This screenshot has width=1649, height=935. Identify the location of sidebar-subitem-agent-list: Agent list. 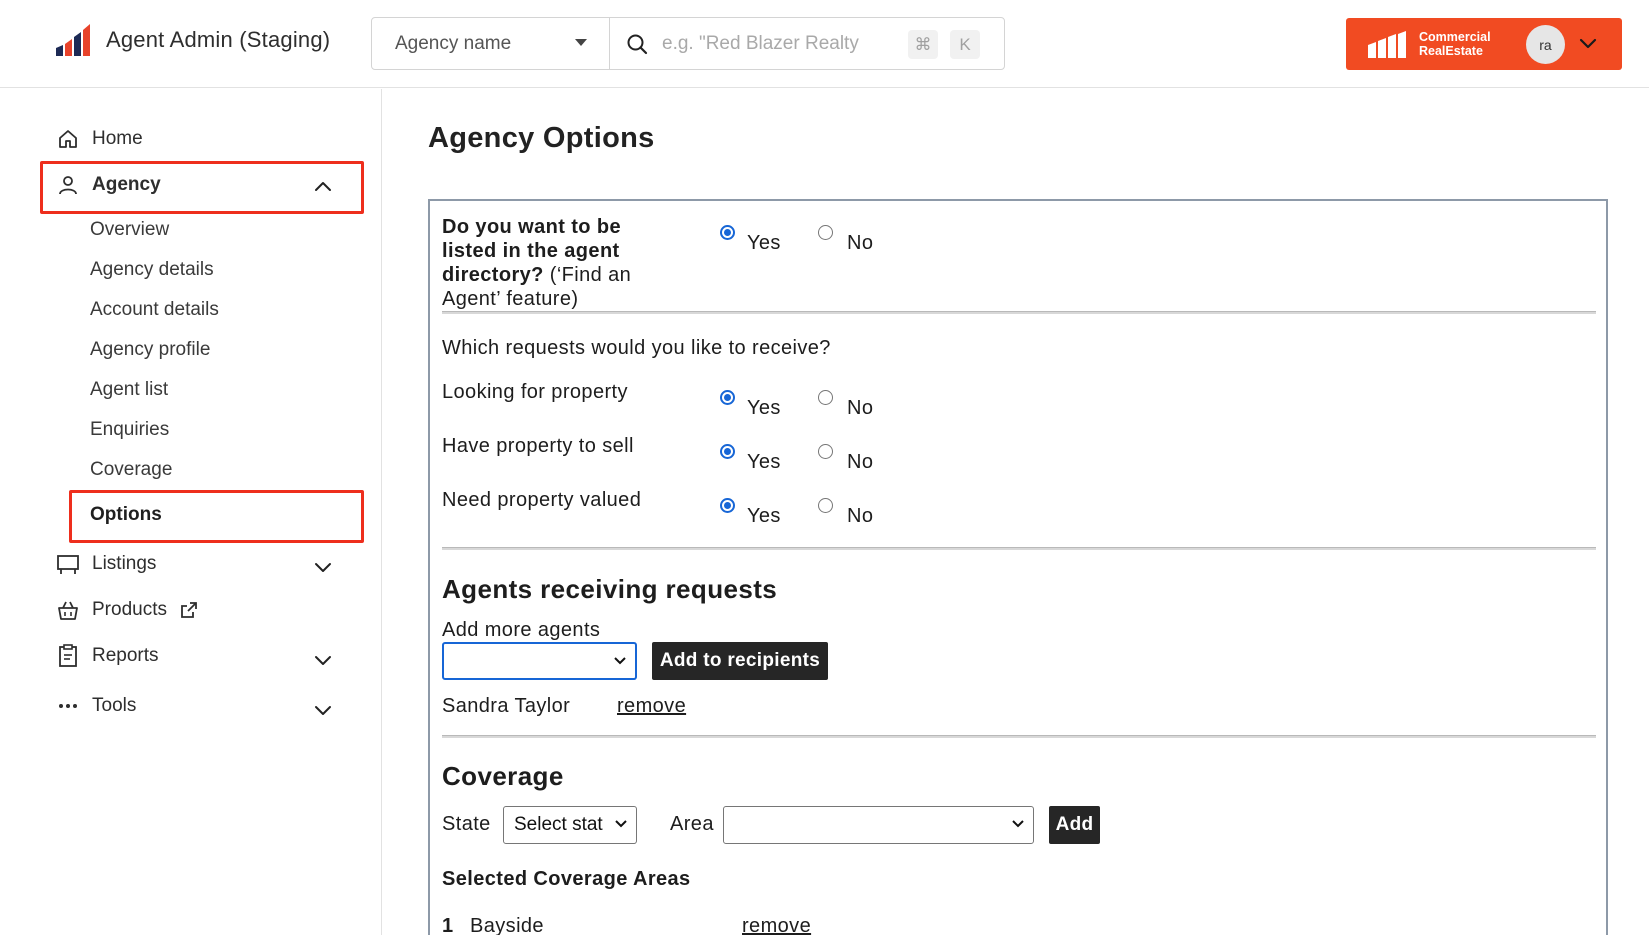
(129, 390).